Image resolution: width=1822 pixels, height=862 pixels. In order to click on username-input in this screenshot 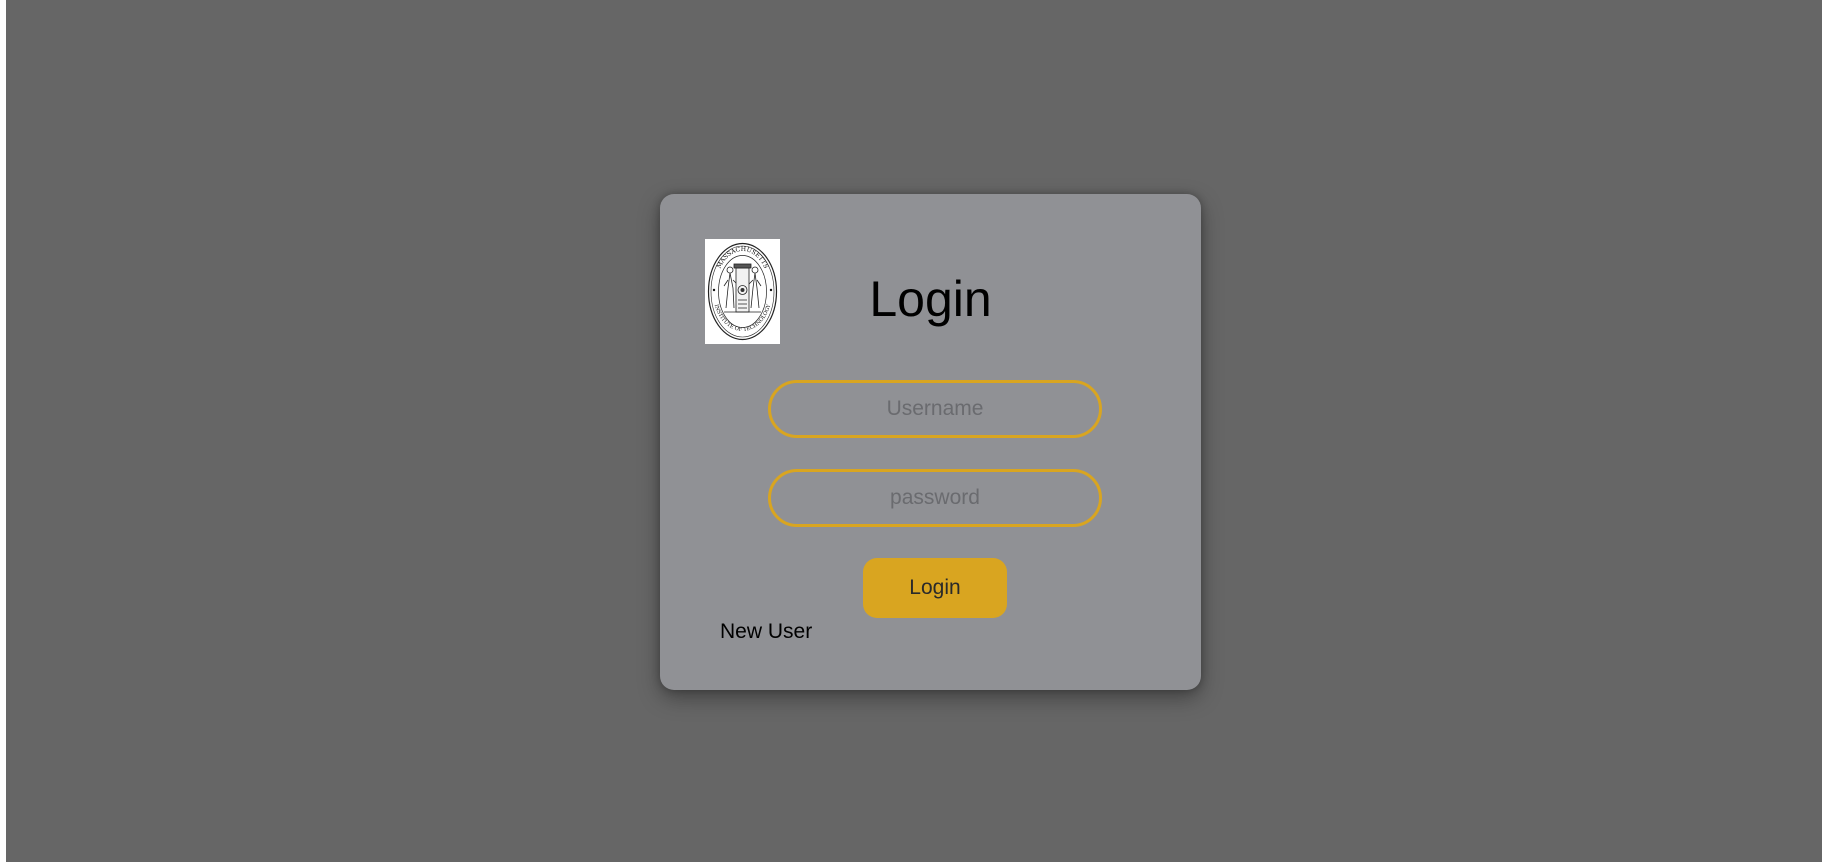, I will do `click(935, 409)`.